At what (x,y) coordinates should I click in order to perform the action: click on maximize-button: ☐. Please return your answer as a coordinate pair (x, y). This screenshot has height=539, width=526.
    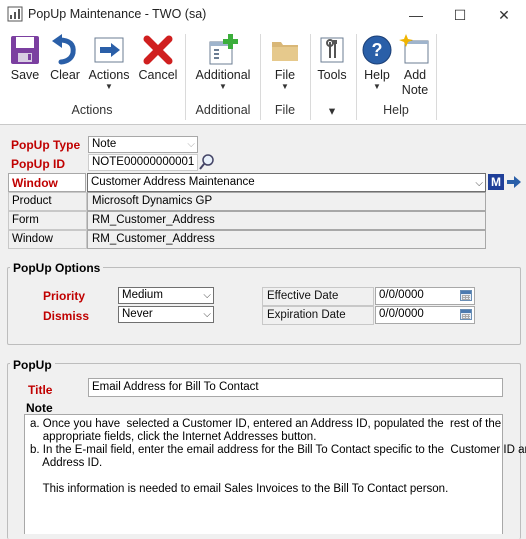
    Looking at the image, I should click on (460, 15).